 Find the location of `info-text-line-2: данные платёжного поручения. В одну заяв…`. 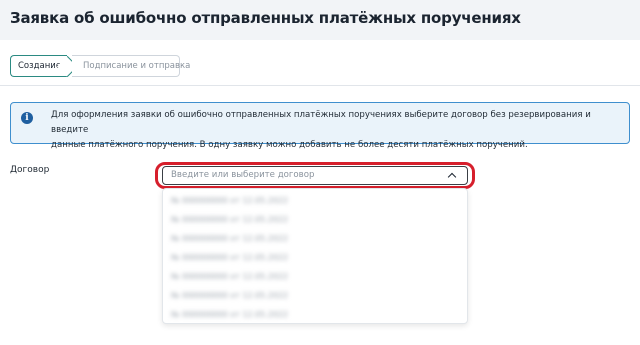

info-text-line-2: данные платёжного поручения. В одну заяв… is located at coordinates (289, 145).